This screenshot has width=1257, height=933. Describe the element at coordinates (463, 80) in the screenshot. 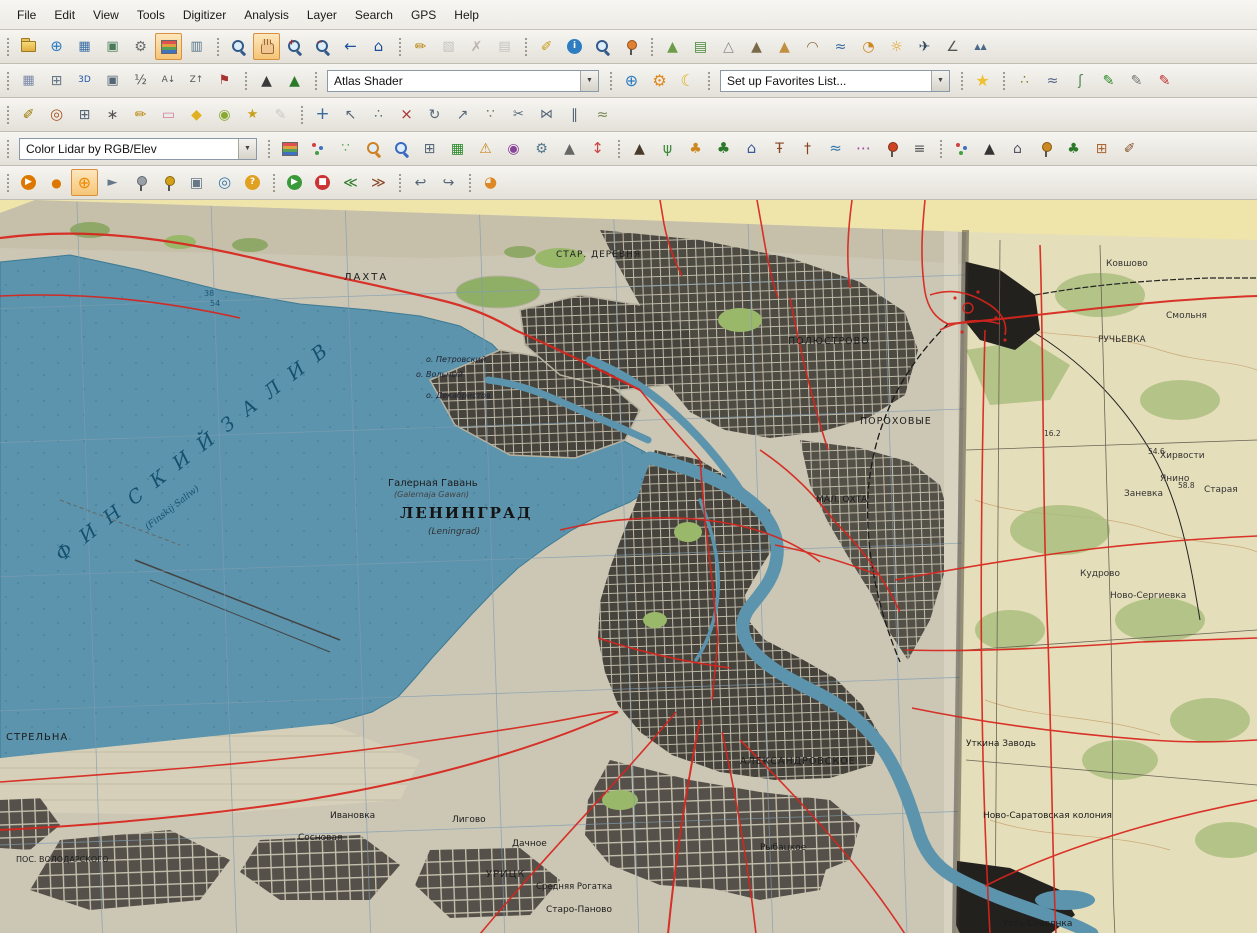

I see `shader-combo: Atlas Shader ▼` at that location.